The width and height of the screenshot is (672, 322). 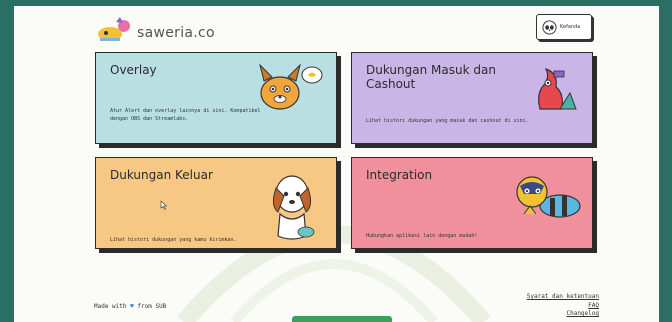 I want to click on changelog-link: Changelog, so click(x=563, y=314).